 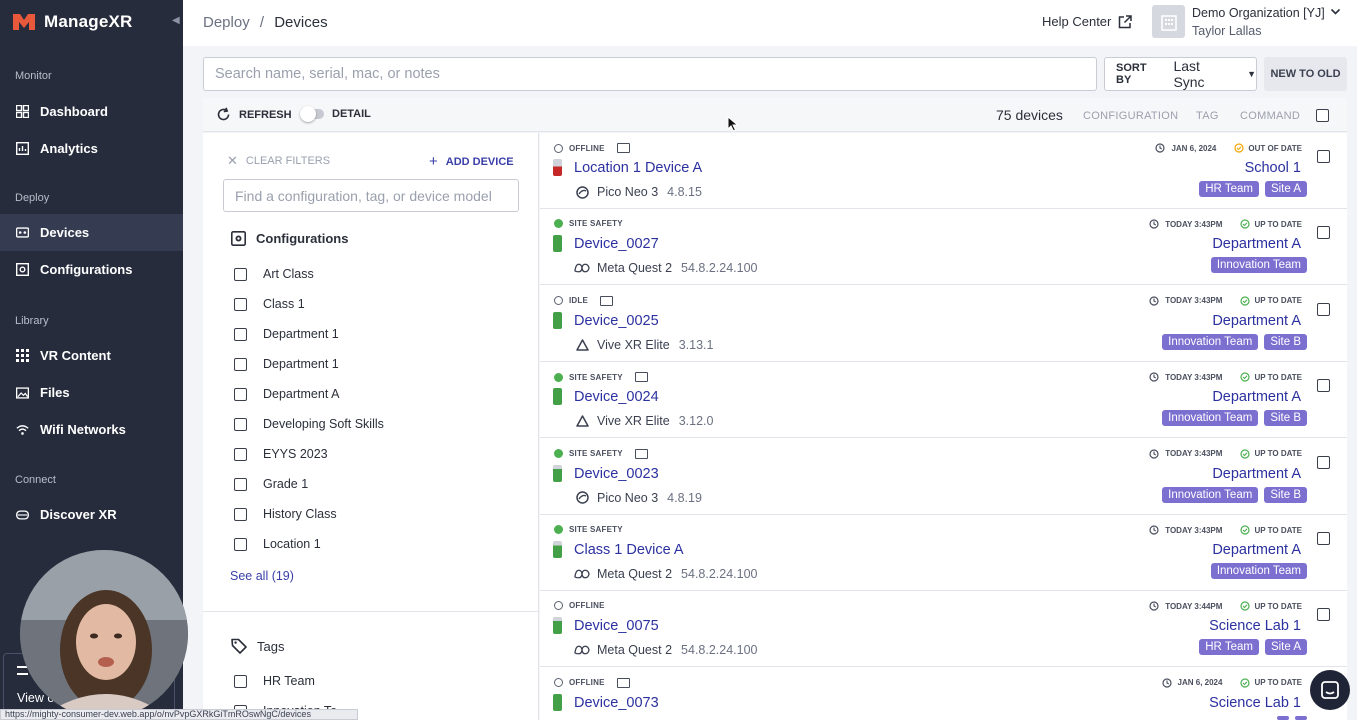 I want to click on sidebar-item-wifi-networks: Wifi Networks, so click(x=91, y=429).